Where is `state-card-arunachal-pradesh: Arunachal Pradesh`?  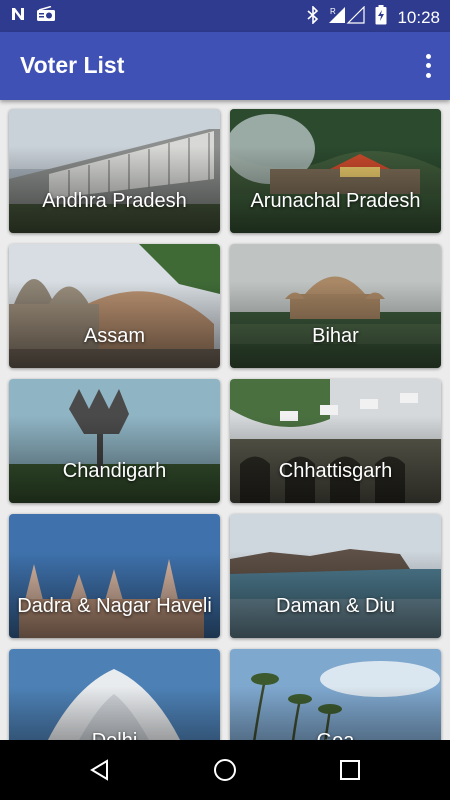
state-card-arunachal-pradesh: Arunachal Pradesh is located at coordinates (335, 171).